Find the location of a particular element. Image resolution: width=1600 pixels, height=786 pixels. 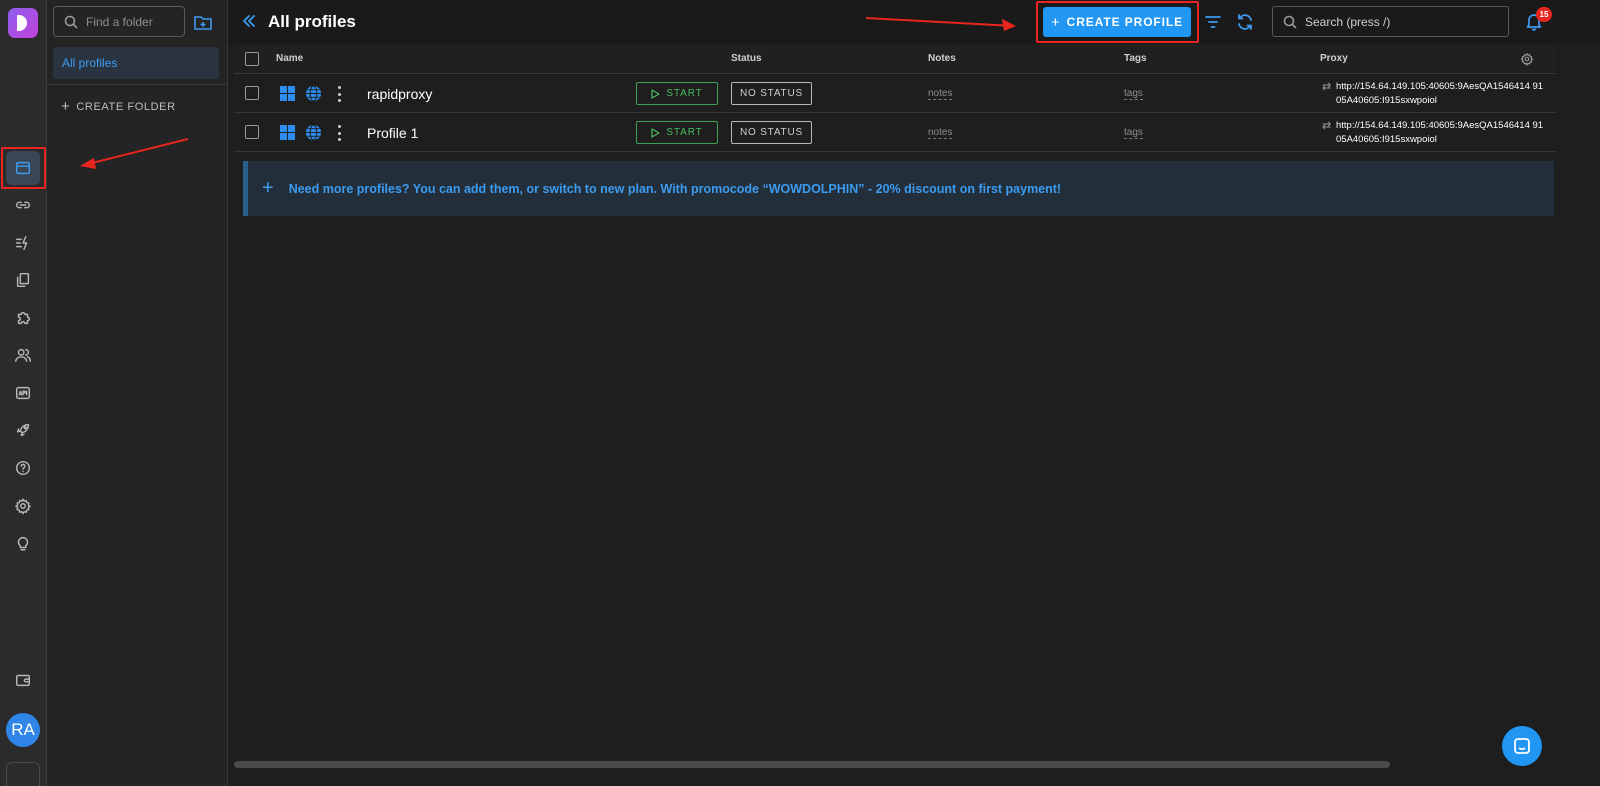

chat-icon is located at coordinates (1522, 746).